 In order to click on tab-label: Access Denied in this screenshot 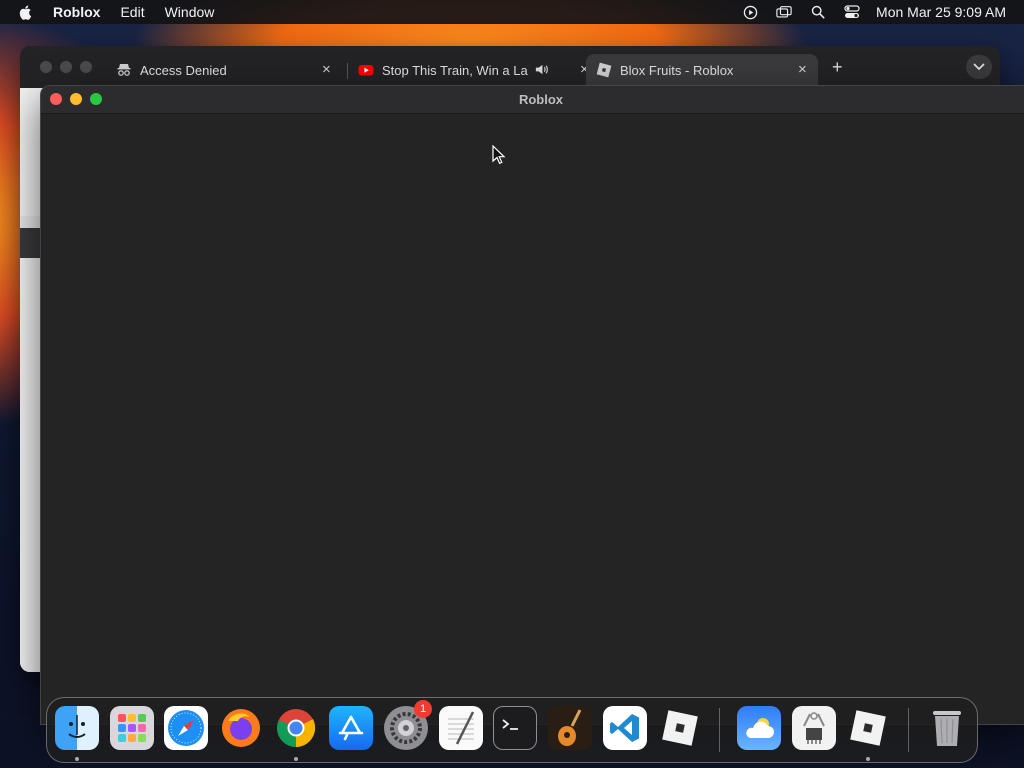, I will do `click(183, 70)`.